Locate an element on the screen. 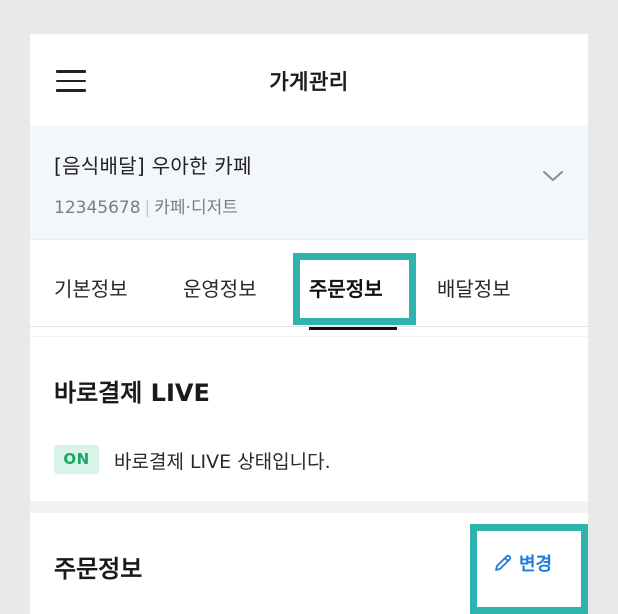  page-title: 가게관리 is located at coordinates (309, 82).